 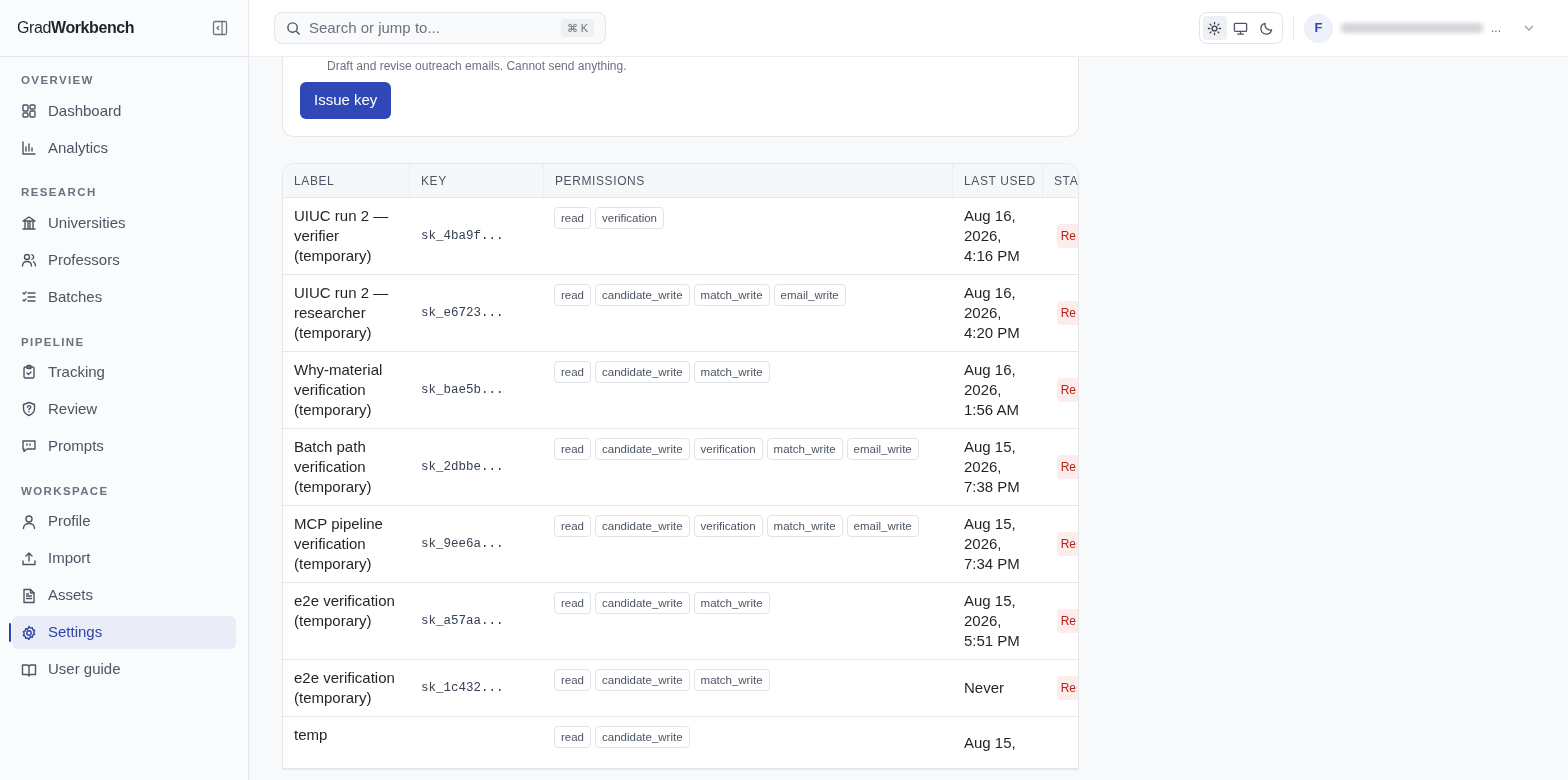 What do you see at coordinates (434, 181) in the screenshot?
I see `column-header: KEY` at bounding box center [434, 181].